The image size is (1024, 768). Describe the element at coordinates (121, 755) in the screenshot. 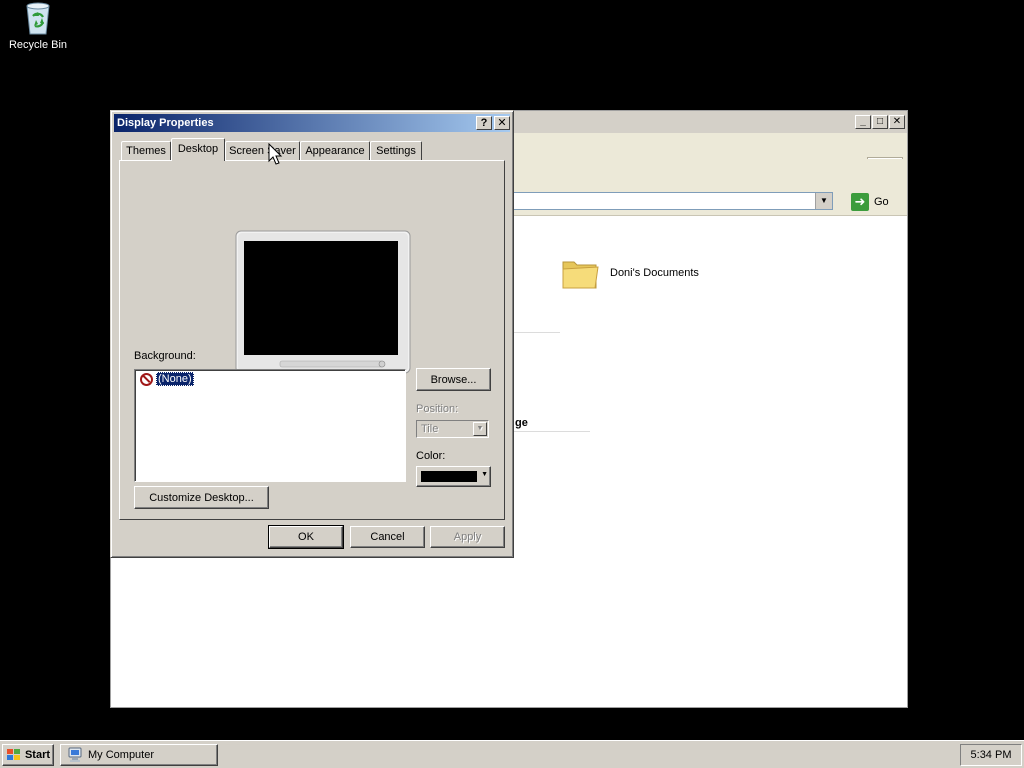

I see `taskbar-item-label: My Computer` at that location.